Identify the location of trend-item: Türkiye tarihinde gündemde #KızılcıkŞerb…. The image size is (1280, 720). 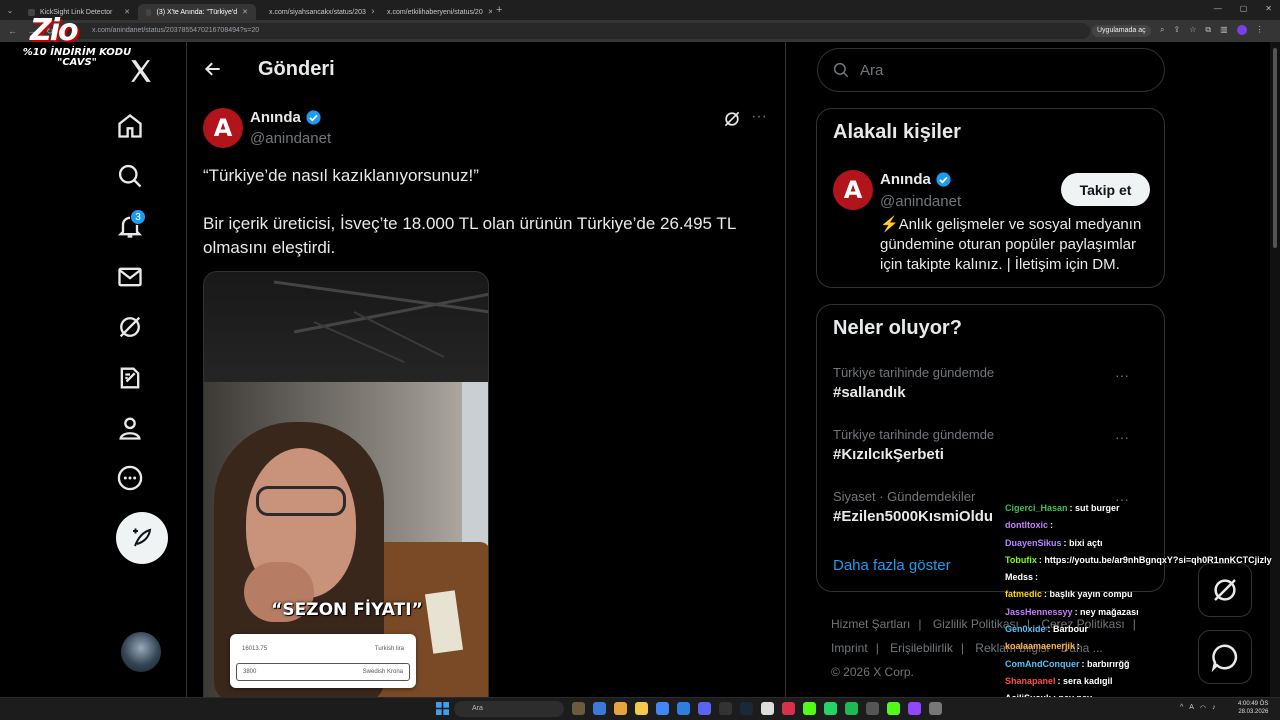
(993, 445).